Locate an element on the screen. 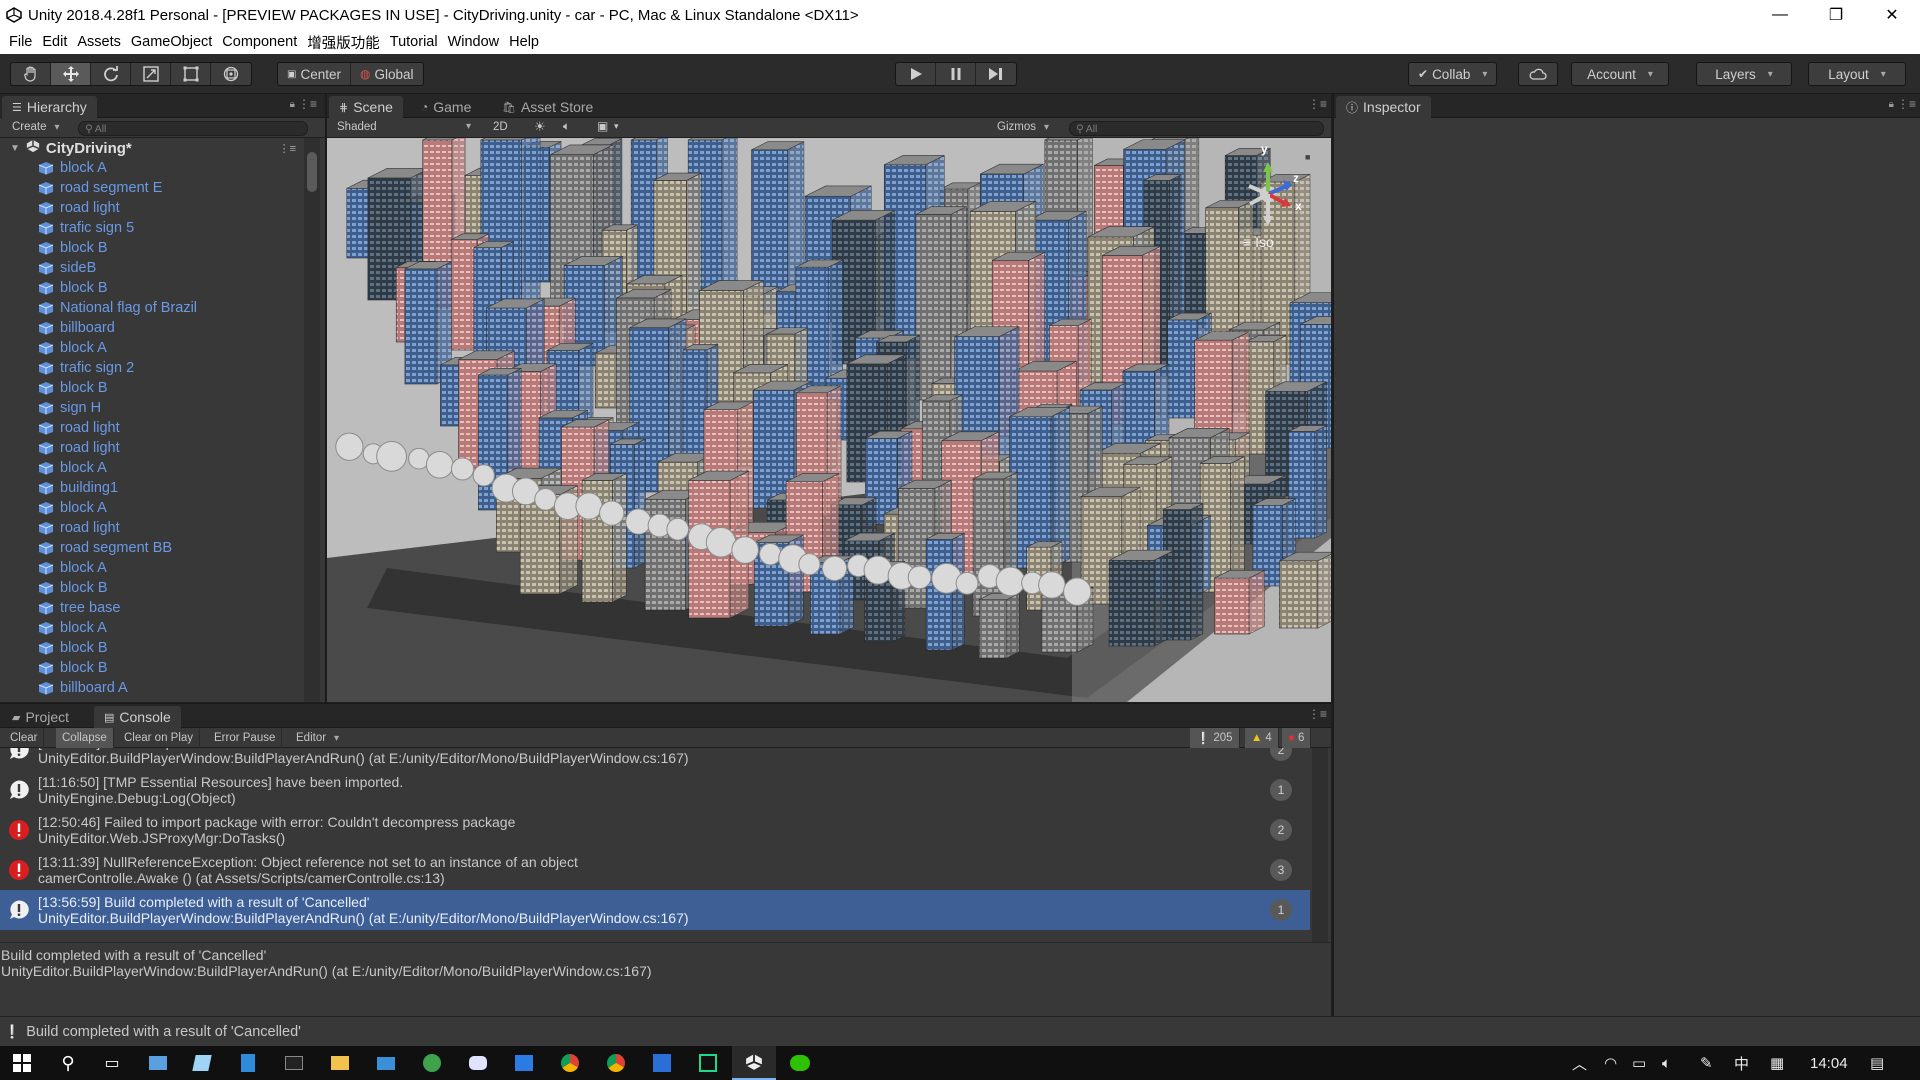 This screenshot has width=1920, height=1080. ime-indicator: 中 is located at coordinates (1741, 1063).